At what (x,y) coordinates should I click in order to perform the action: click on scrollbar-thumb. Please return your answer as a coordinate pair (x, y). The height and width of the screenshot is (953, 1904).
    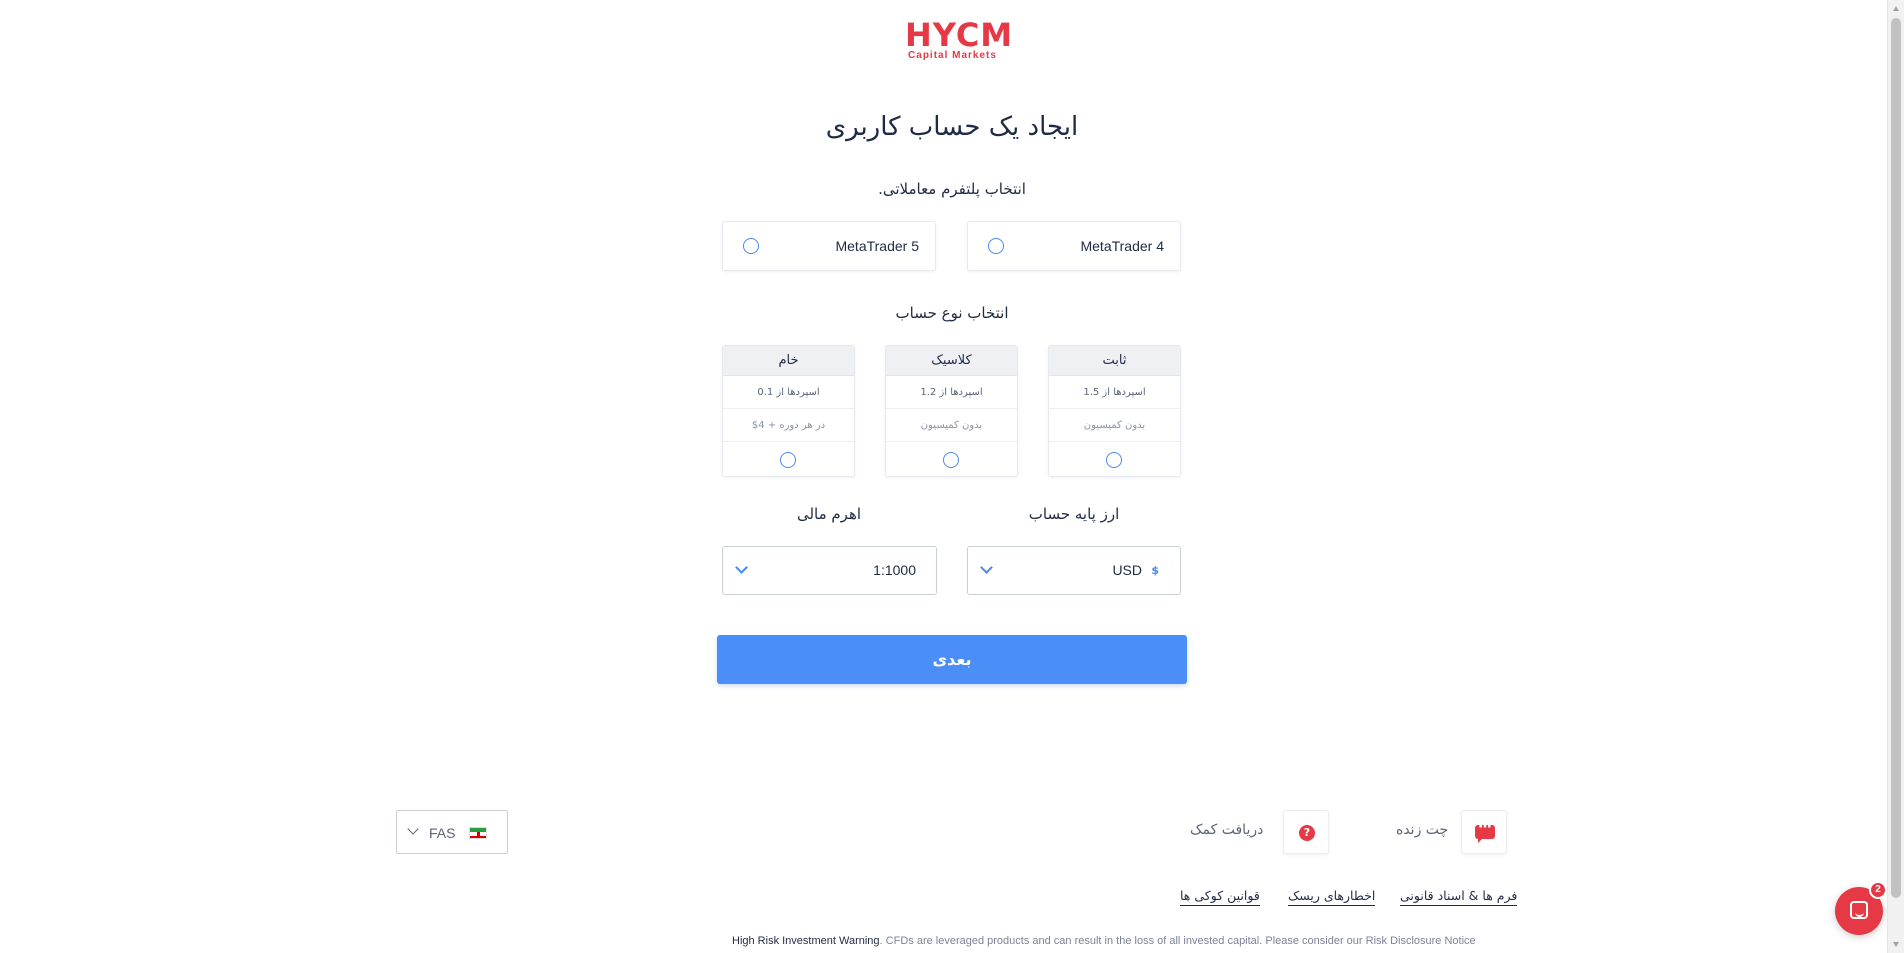
    Looking at the image, I should click on (1896, 458).